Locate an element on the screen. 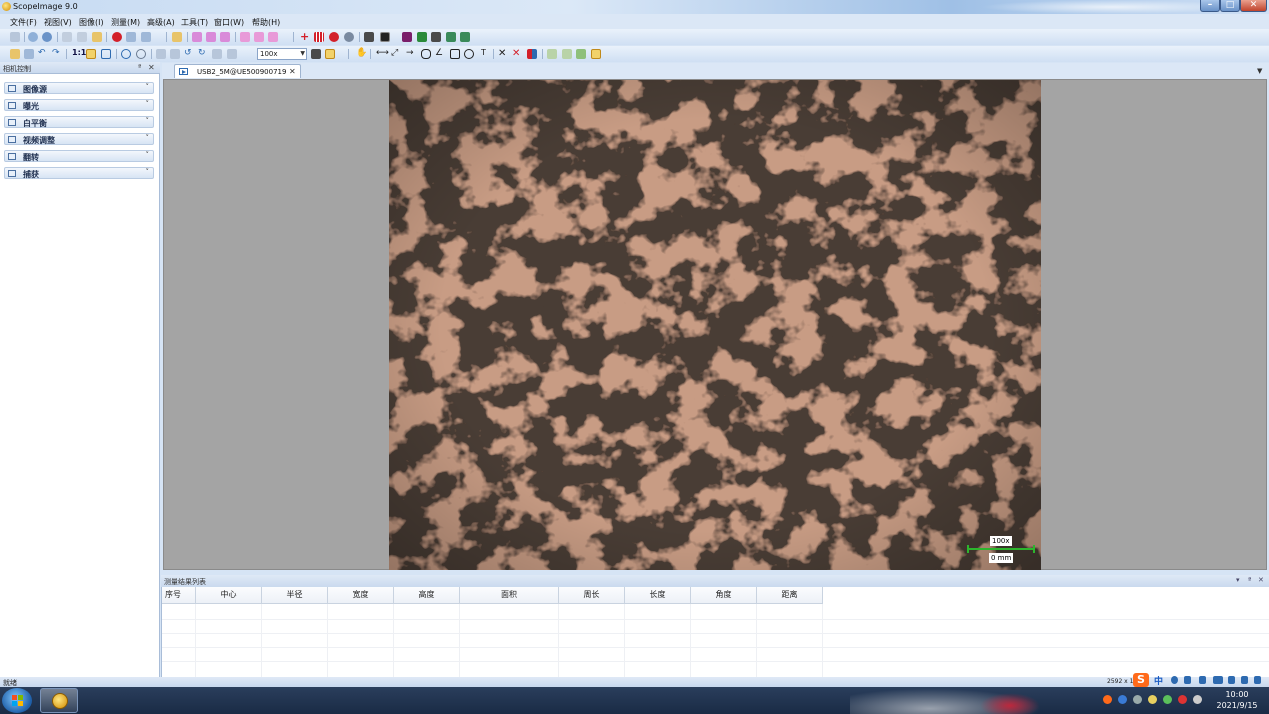  col-length: 长度 is located at coordinates (658, 595).